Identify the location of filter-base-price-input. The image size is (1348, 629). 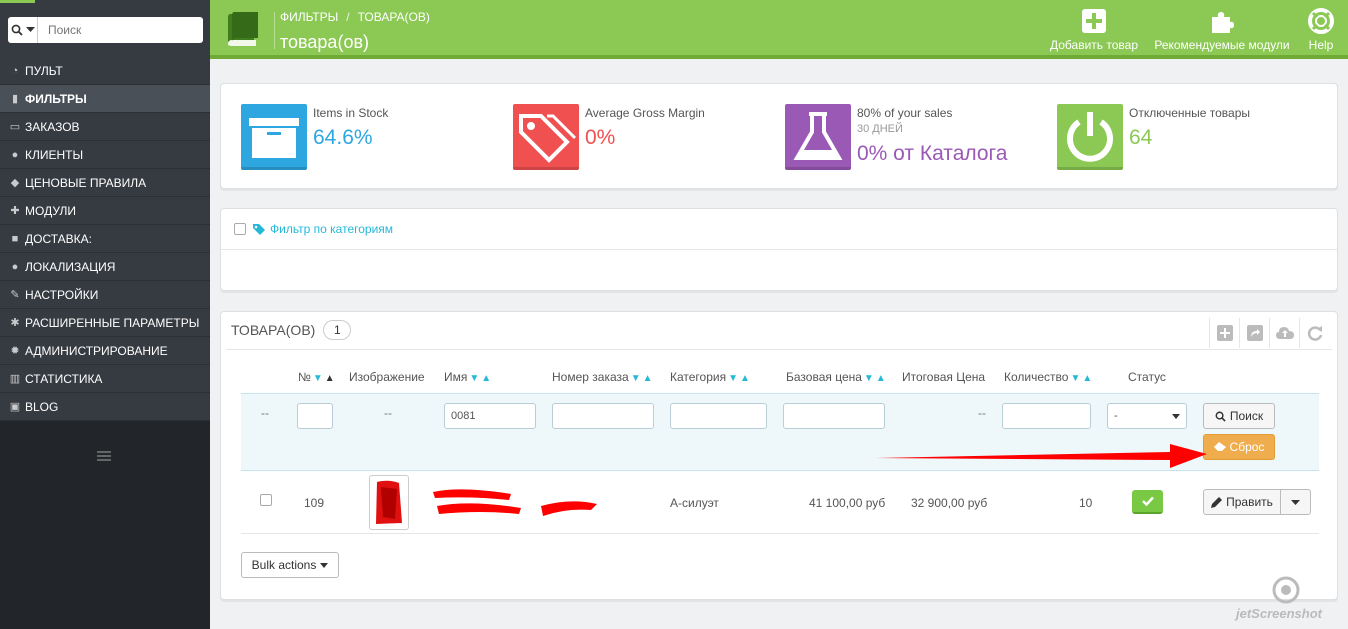
(834, 416).